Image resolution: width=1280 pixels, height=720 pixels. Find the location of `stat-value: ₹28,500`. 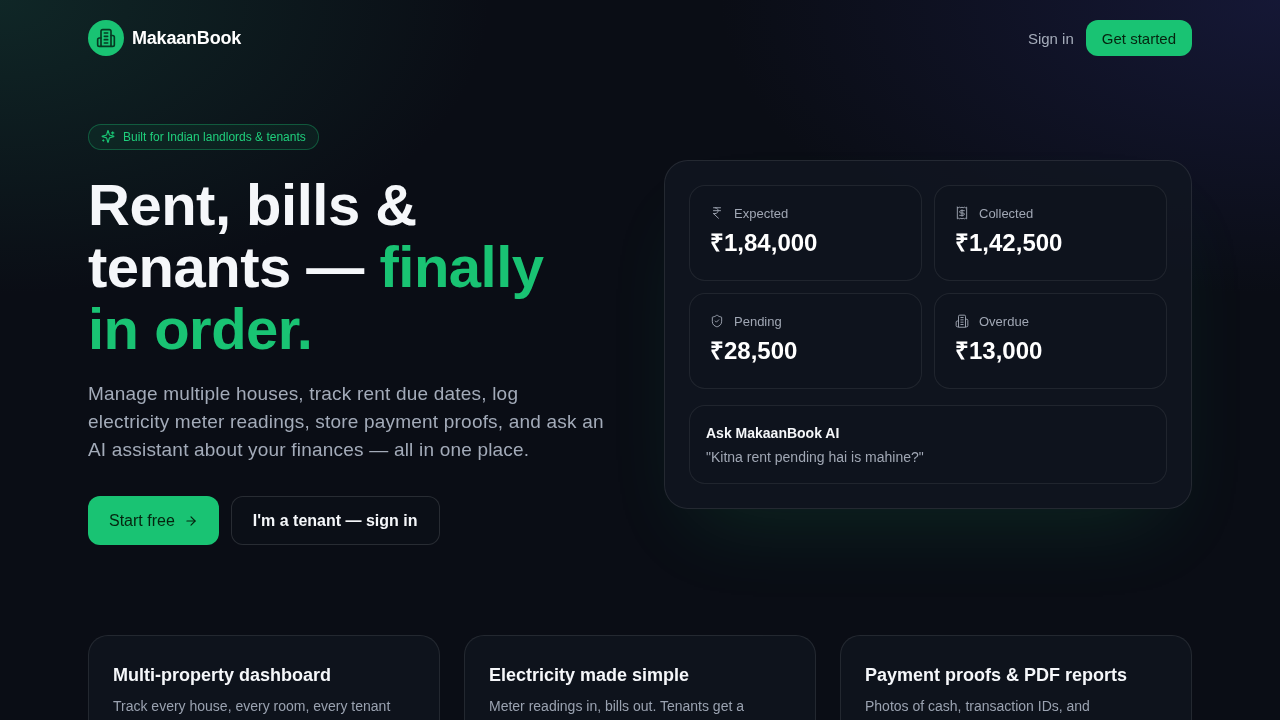

stat-value: ₹28,500 is located at coordinates (754, 351).